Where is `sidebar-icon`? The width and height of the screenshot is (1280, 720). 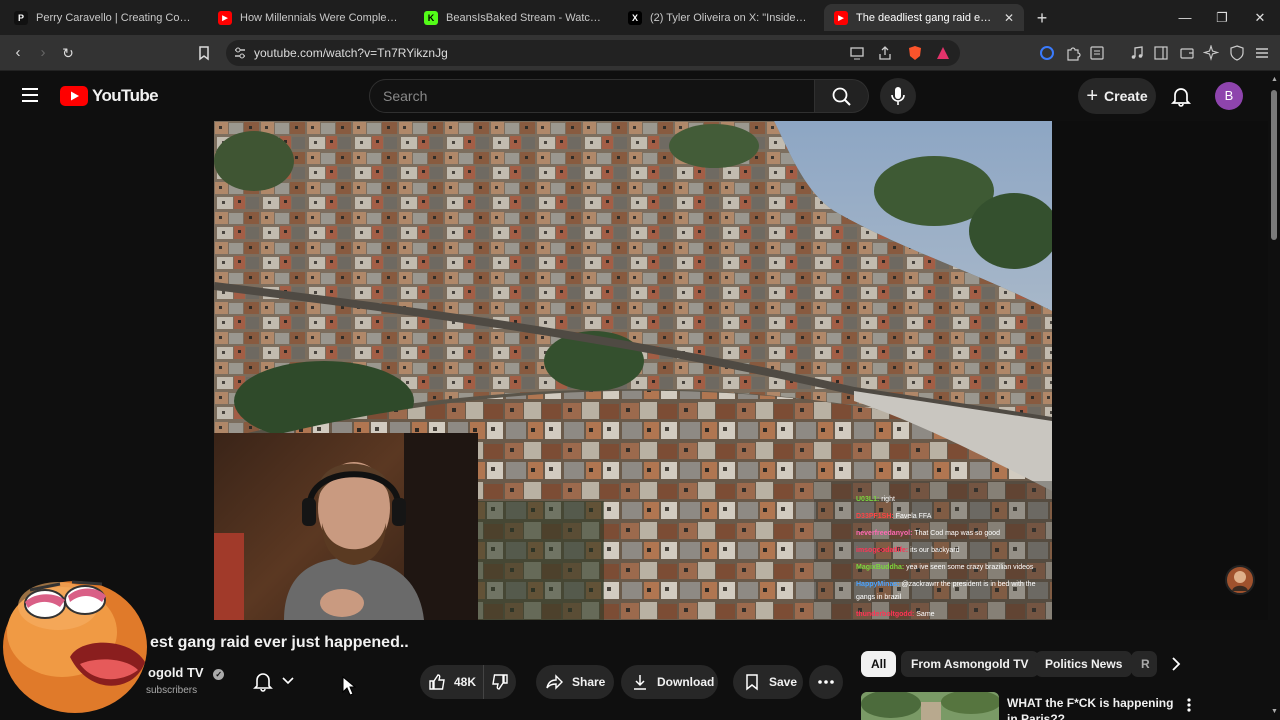
sidebar-icon is located at coordinates (1161, 53).